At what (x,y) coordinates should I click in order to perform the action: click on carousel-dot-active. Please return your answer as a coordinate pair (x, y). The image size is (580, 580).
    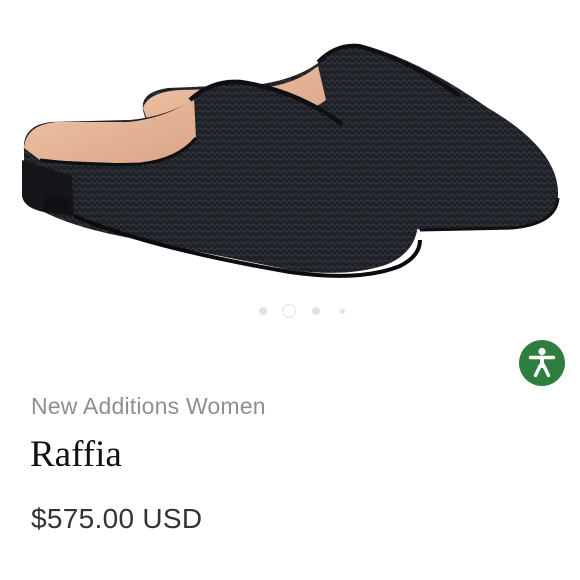
    Looking at the image, I should click on (289, 311).